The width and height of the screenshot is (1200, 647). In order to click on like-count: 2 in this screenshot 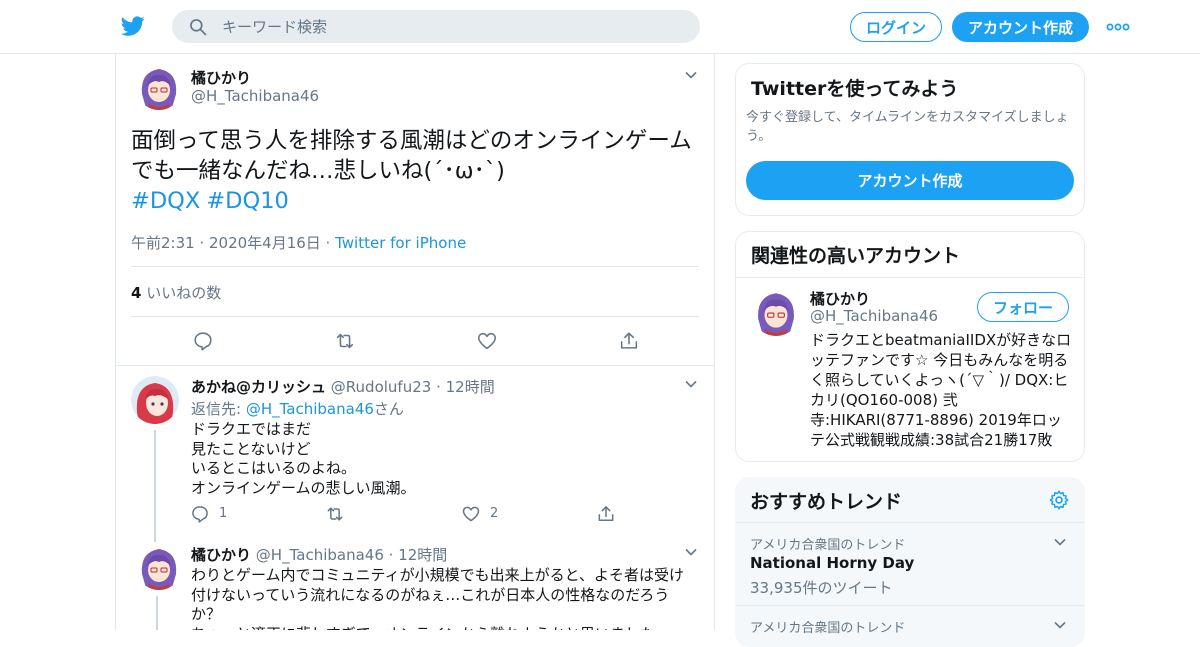, I will do `click(494, 513)`.